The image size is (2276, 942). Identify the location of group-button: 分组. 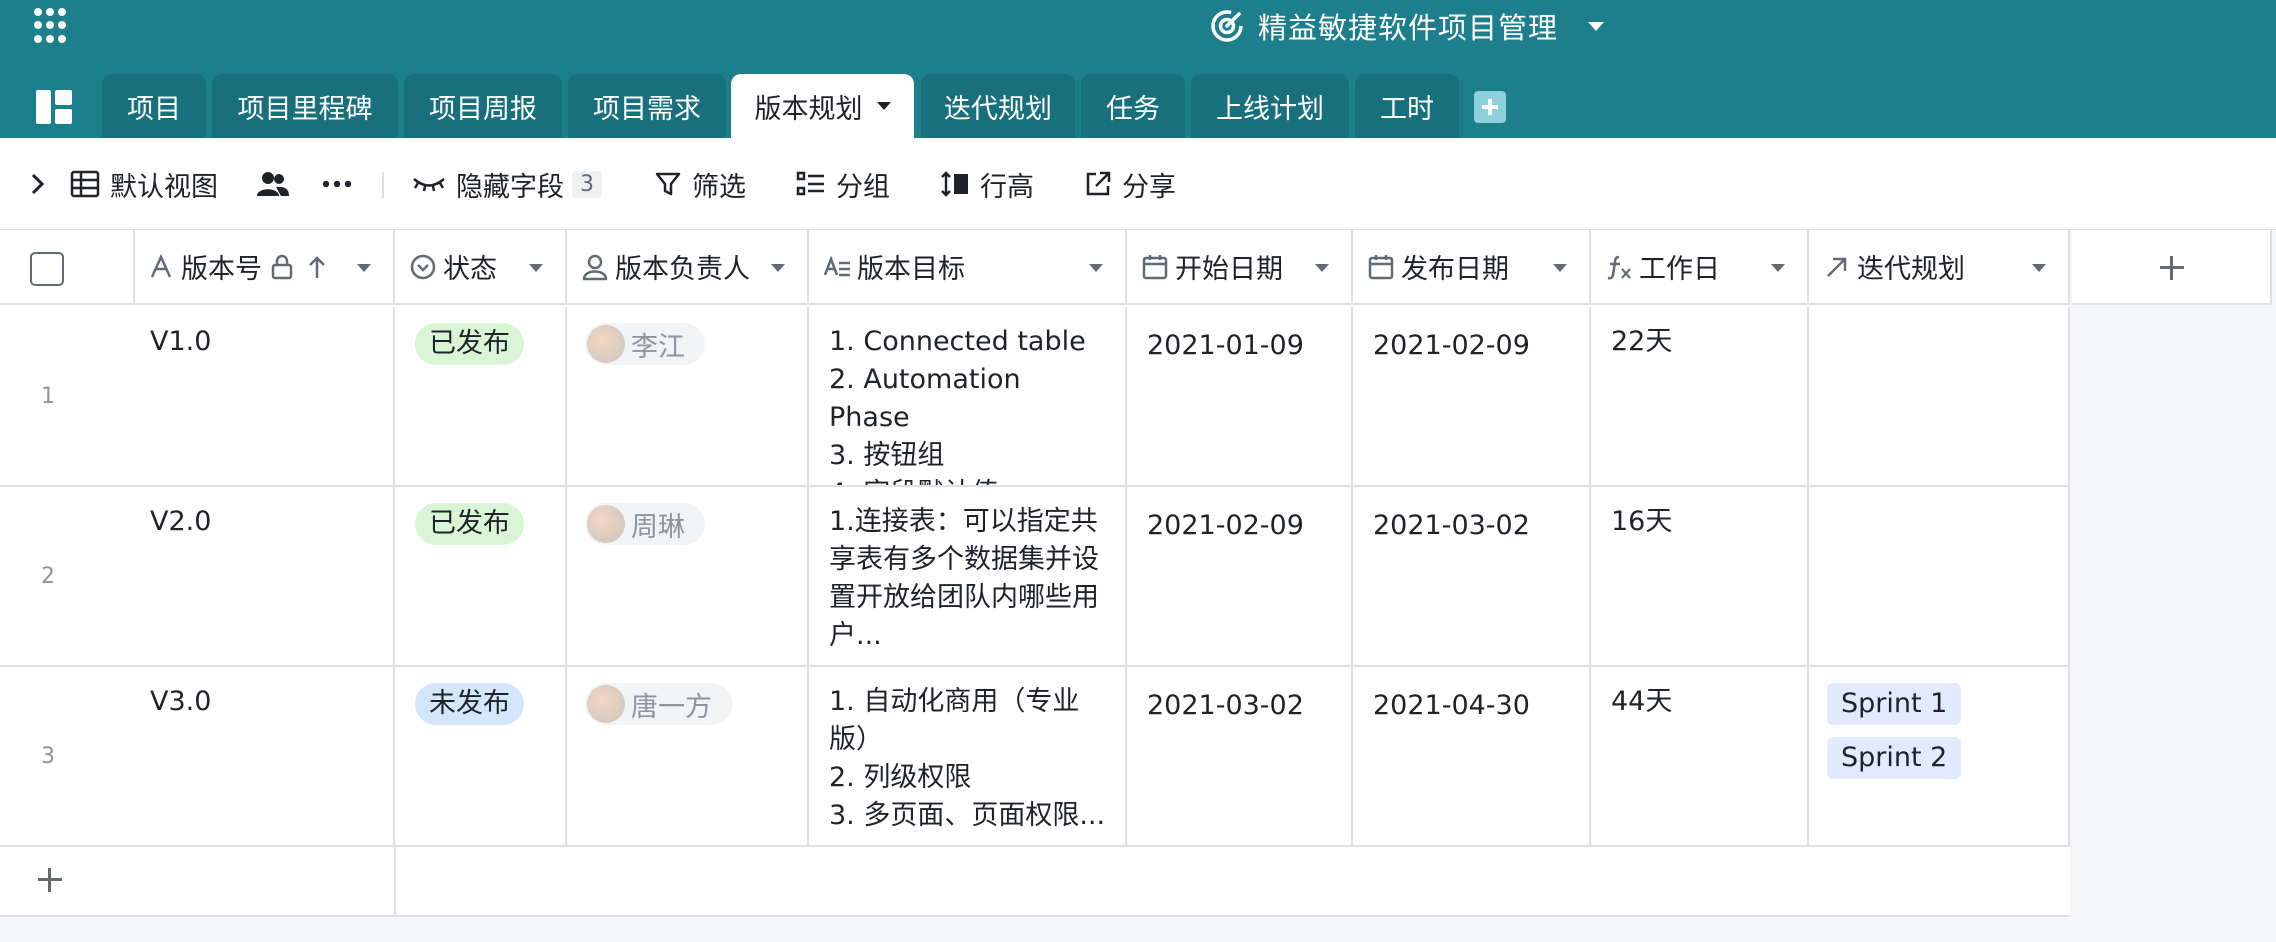
(843, 184).